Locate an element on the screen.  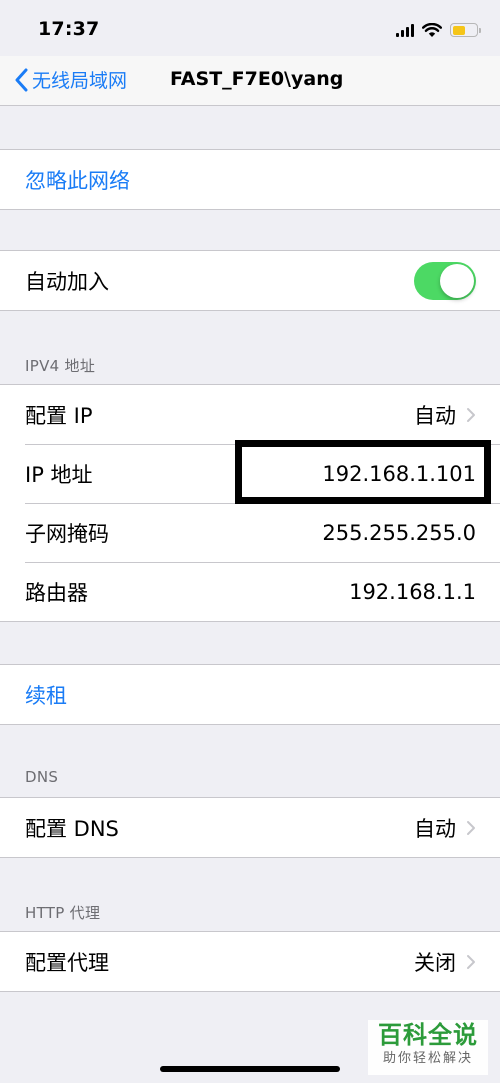
forget-network-button: 忽略此网络 is located at coordinates (250, 179).